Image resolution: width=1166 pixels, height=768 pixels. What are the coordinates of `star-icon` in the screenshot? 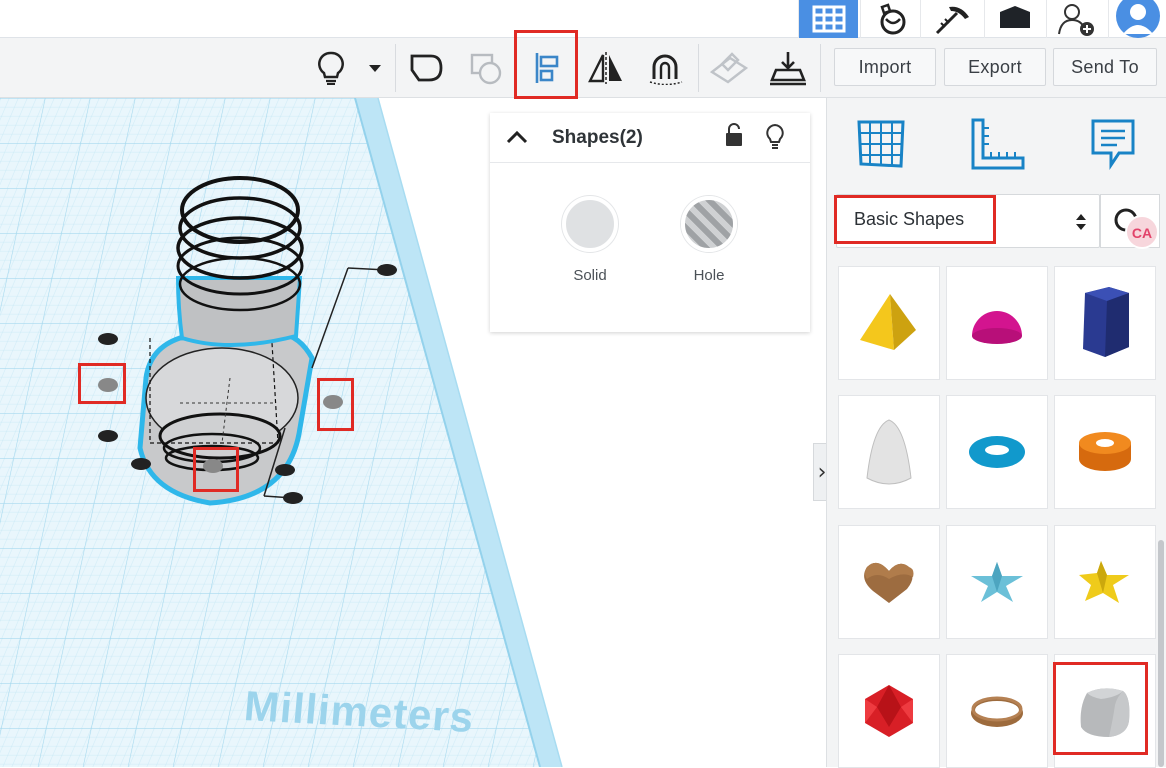 It's located at (997, 582).